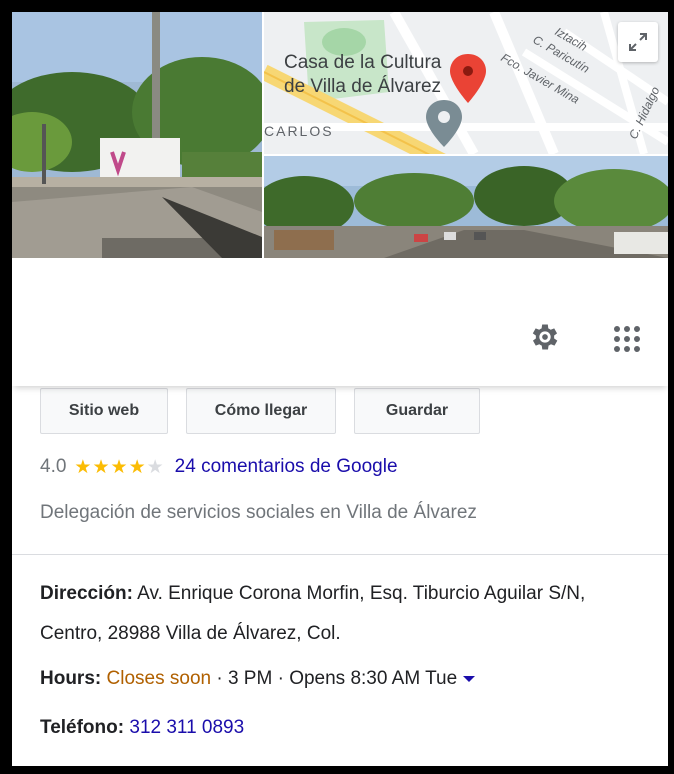  Describe the element at coordinates (334, 678) in the screenshot. I see `hours-detail: · 3 PM · Opens 8:30 AM Tue` at that location.